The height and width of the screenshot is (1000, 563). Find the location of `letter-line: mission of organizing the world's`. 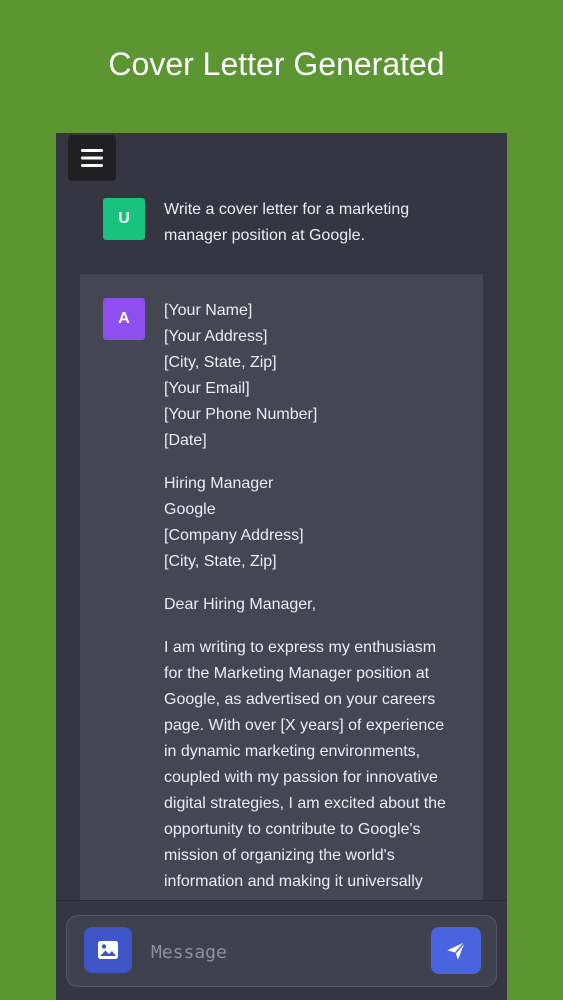

letter-line: mission of organizing the world's is located at coordinates (279, 855).